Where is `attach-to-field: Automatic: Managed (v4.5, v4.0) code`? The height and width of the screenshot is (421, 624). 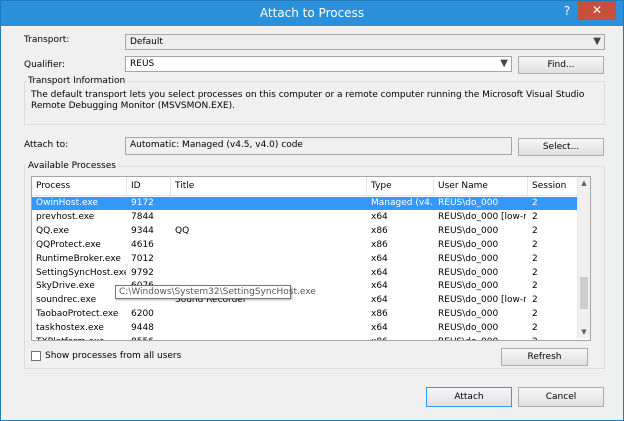 attach-to-field: Automatic: Managed (v4.5, v4.0) code is located at coordinates (318, 146).